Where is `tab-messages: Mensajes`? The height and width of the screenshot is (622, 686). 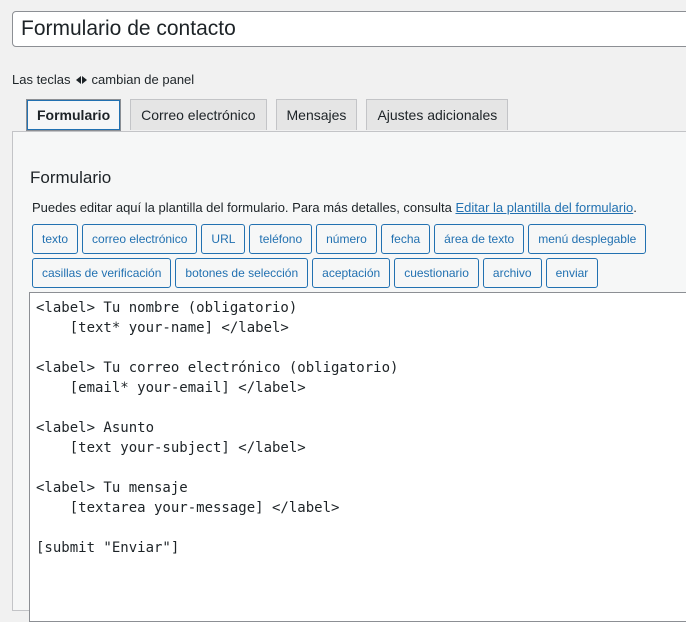 tab-messages: Mensajes is located at coordinates (316, 114).